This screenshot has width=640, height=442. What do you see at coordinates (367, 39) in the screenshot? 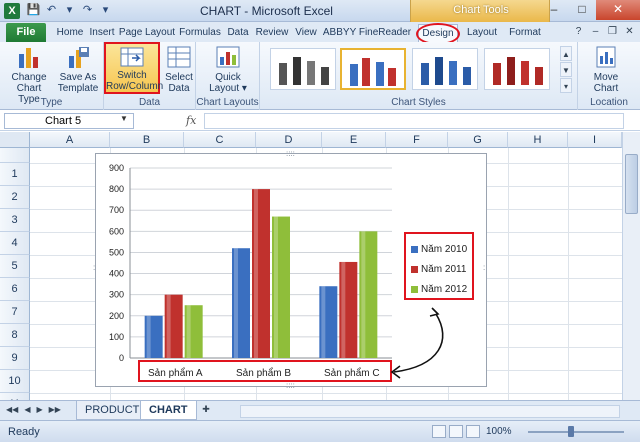
I see `tab-abbyy-finereader: ABBYY FineReader 11` at bounding box center [367, 39].